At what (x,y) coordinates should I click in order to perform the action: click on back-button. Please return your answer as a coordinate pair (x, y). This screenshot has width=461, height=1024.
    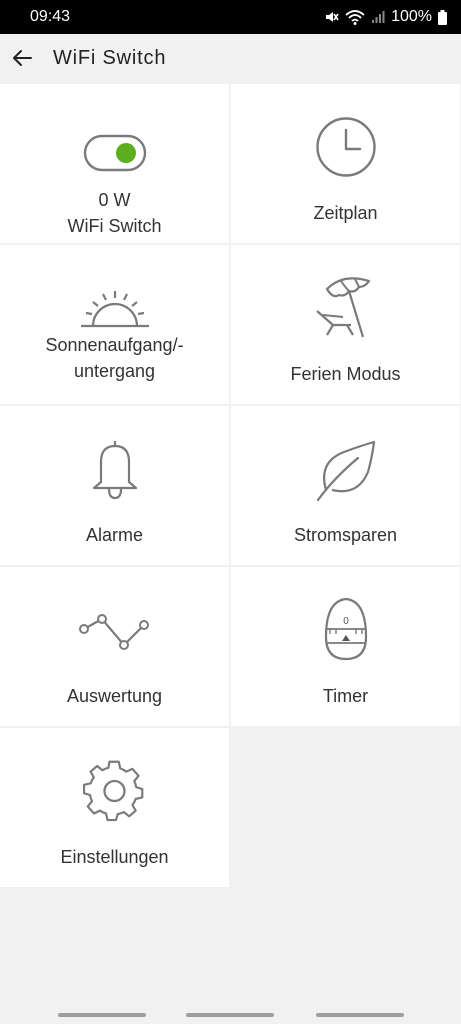
    Looking at the image, I should click on (22, 58).